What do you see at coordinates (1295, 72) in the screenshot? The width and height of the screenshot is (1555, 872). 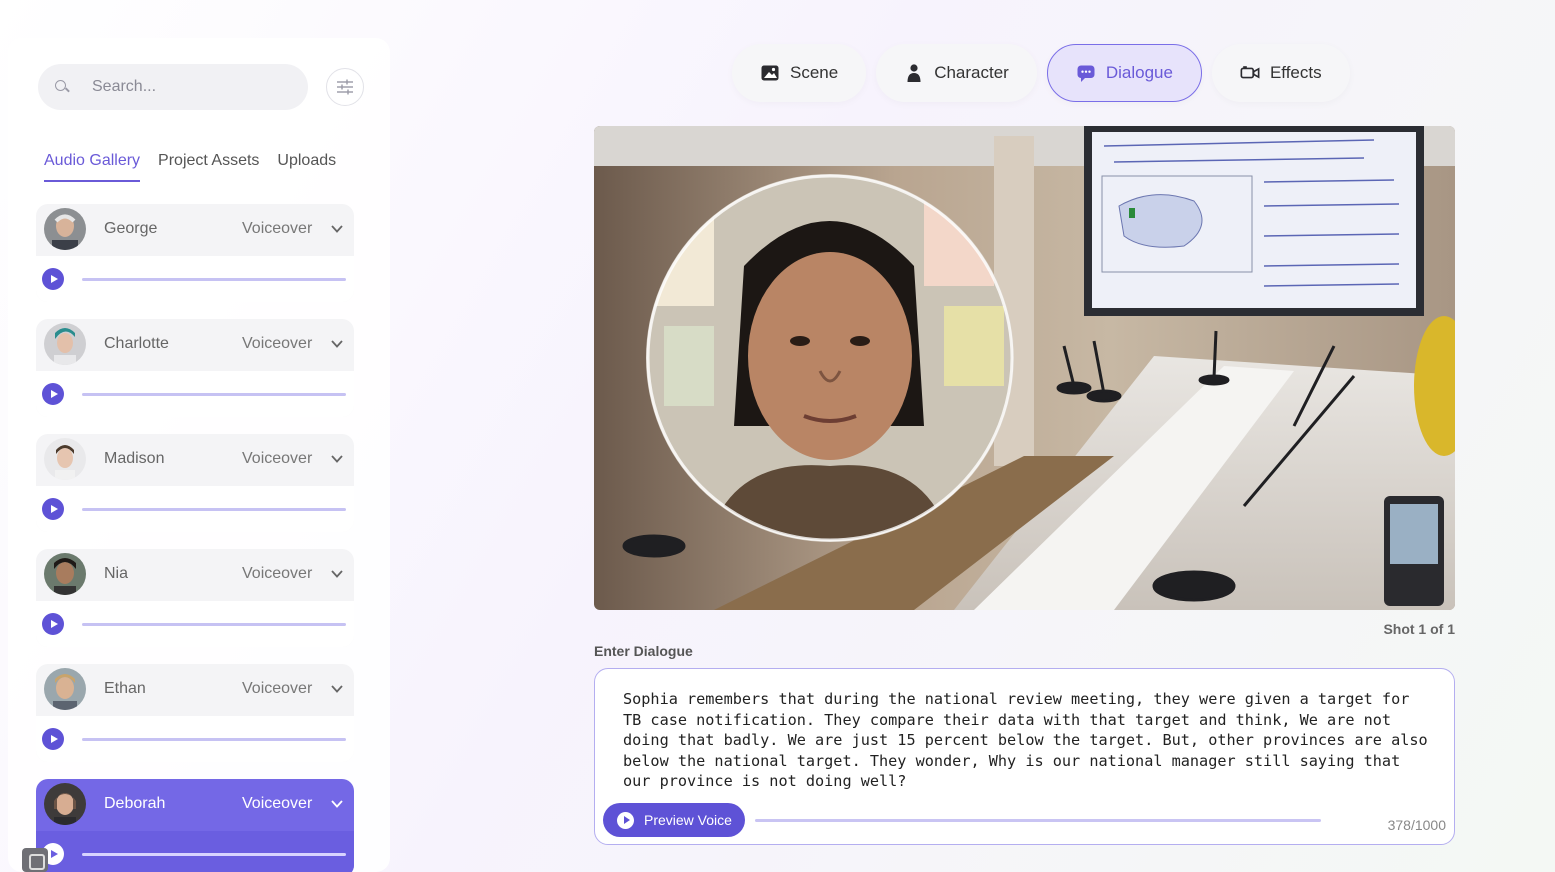 I see `tab-label: Effects` at bounding box center [1295, 72].